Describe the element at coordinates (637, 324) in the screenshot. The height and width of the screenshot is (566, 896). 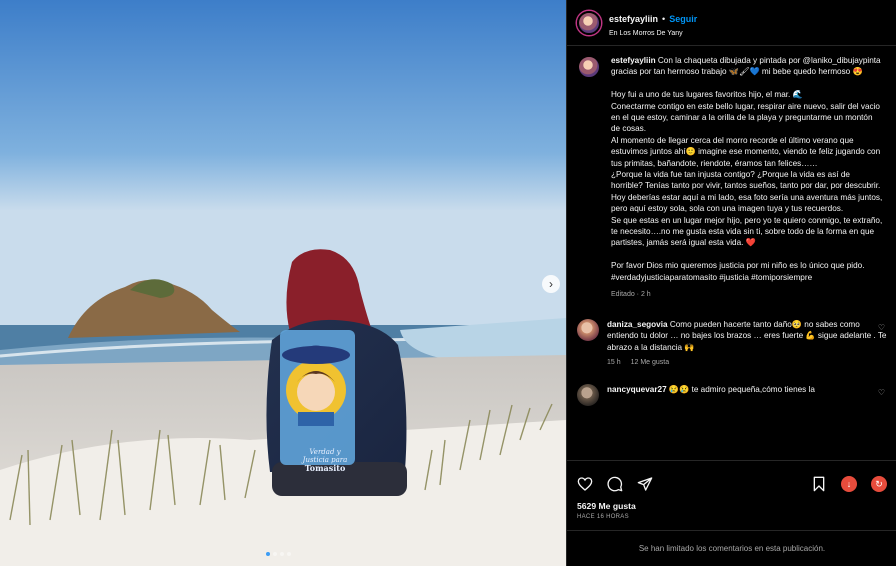
I see `comment-username: daniza_segovia` at that location.